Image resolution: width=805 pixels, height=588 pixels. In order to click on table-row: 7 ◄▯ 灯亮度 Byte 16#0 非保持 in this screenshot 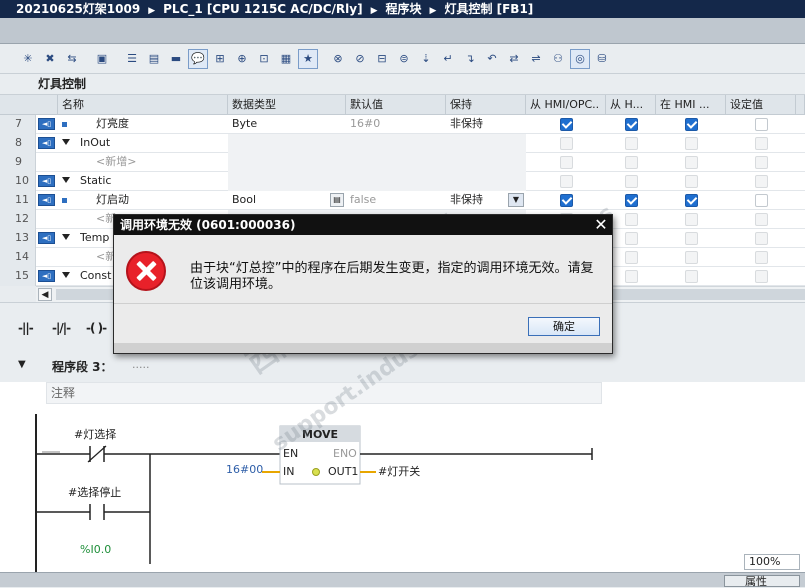, I will do `click(402, 124)`.